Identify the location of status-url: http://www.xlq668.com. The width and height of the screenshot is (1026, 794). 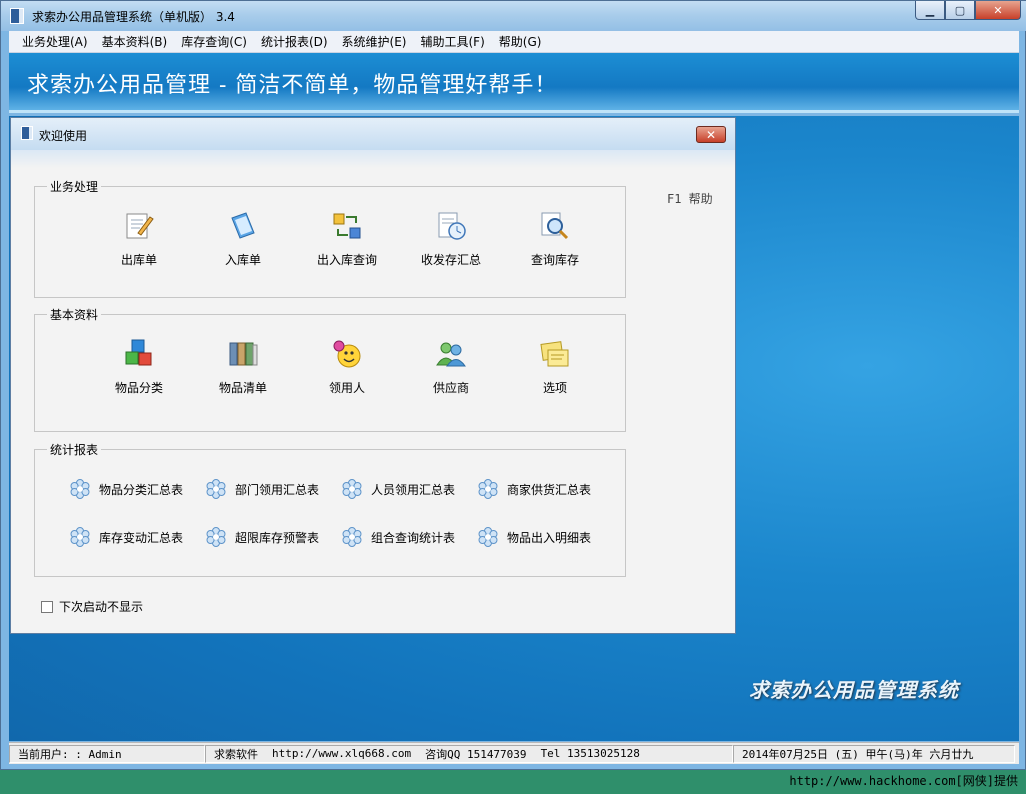
(342, 753).